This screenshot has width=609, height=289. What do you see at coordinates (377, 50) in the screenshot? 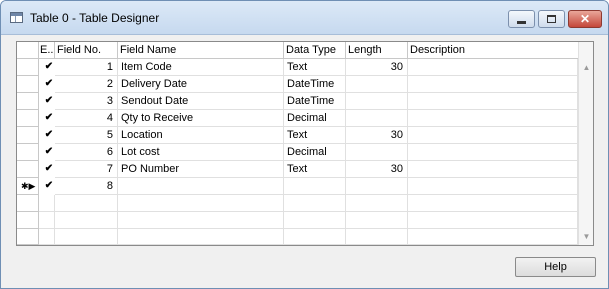
I see `header-length: Length` at bounding box center [377, 50].